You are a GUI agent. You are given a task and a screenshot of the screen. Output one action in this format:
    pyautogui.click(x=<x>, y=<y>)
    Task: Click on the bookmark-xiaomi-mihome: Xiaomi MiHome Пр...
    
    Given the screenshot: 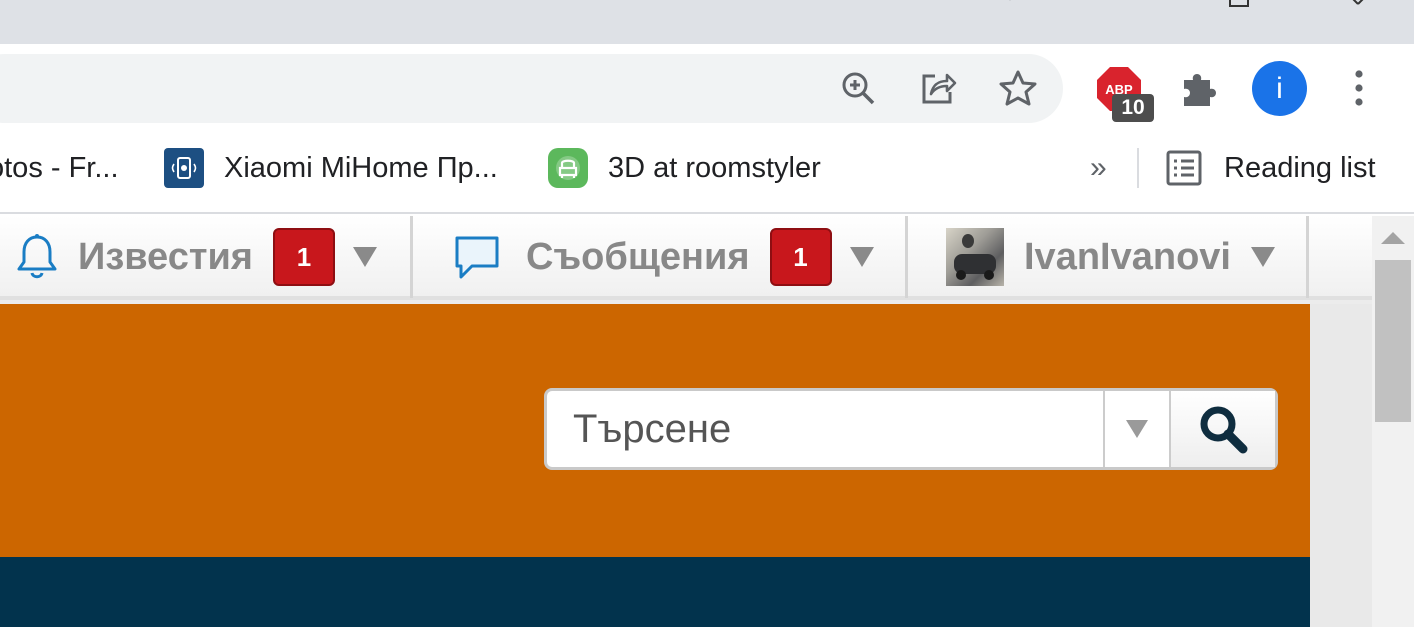 What is the action you would take?
    pyautogui.click(x=331, y=168)
    